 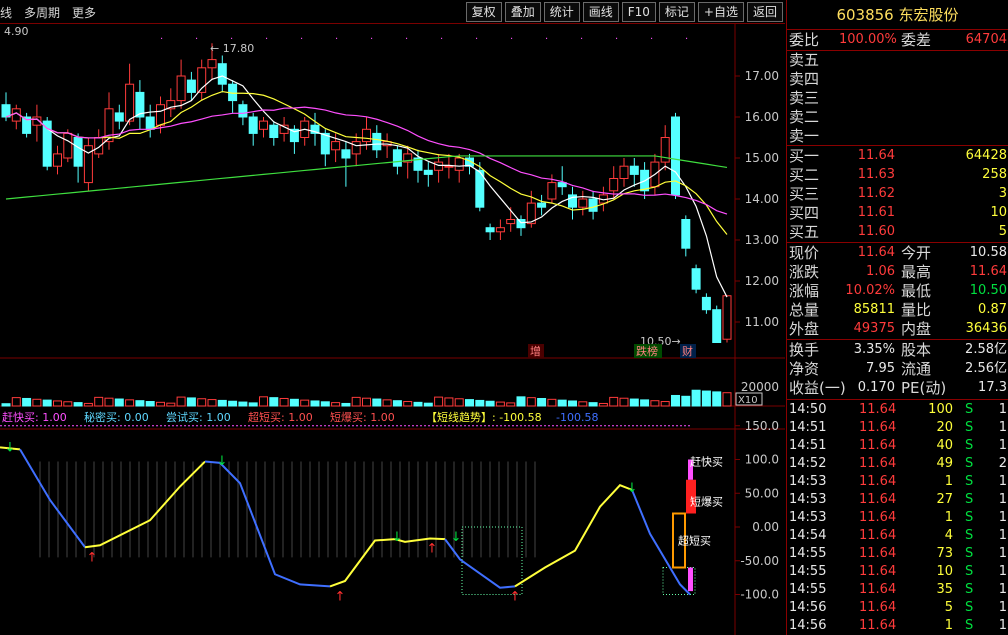 I want to click on buy-level-label: 买四, so click(x=804, y=213).